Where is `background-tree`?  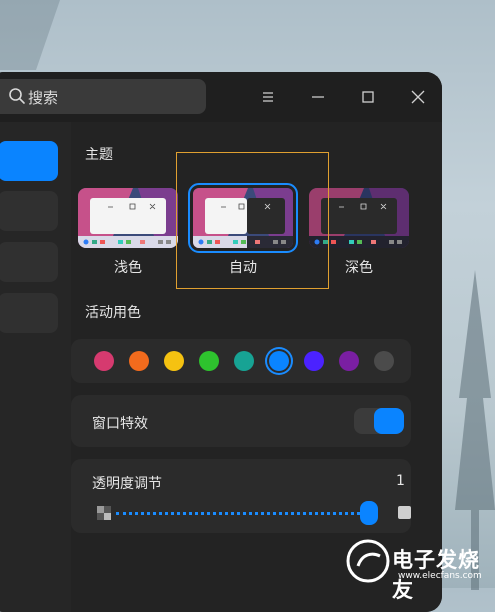
background-tree is located at coordinates (30, 35).